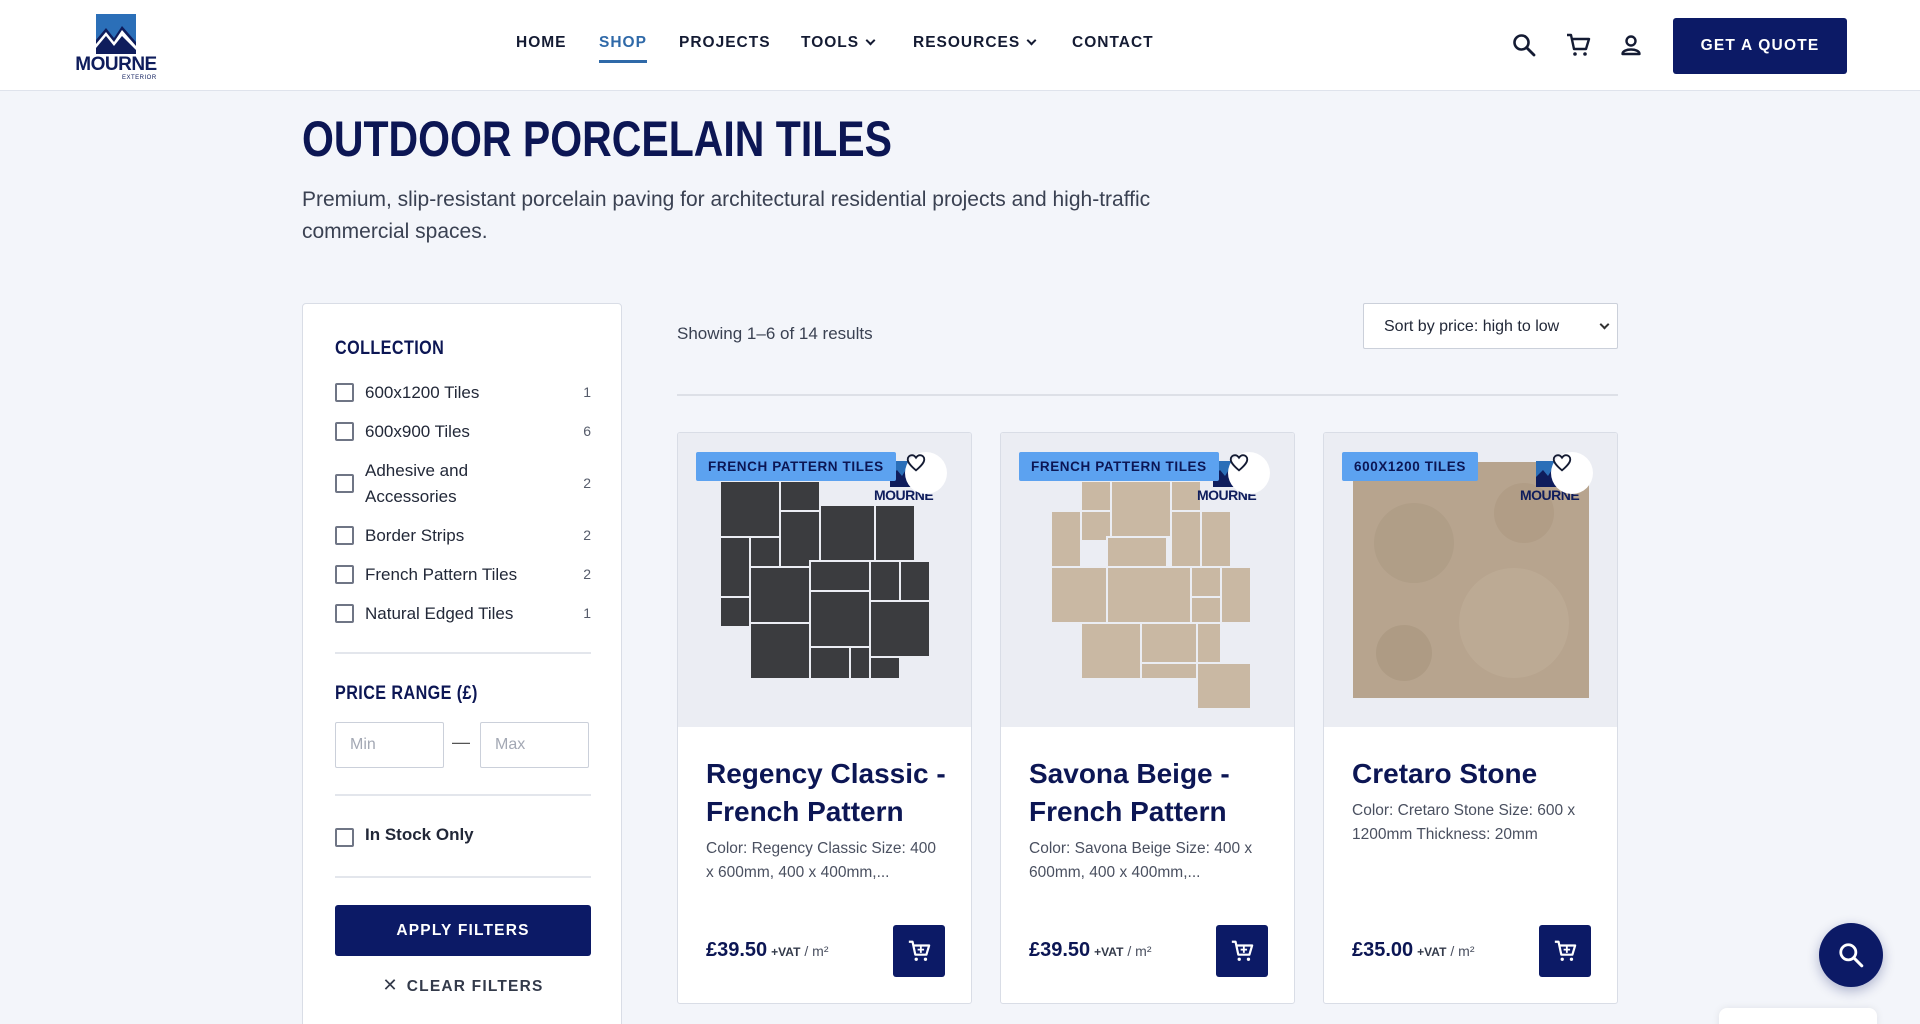 This screenshot has width=1920, height=1024. What do you see at coordinates (967, 42) in the screenshot?
I see `nav-resources-label: RESOURCES` at bounding box center [967, 42].